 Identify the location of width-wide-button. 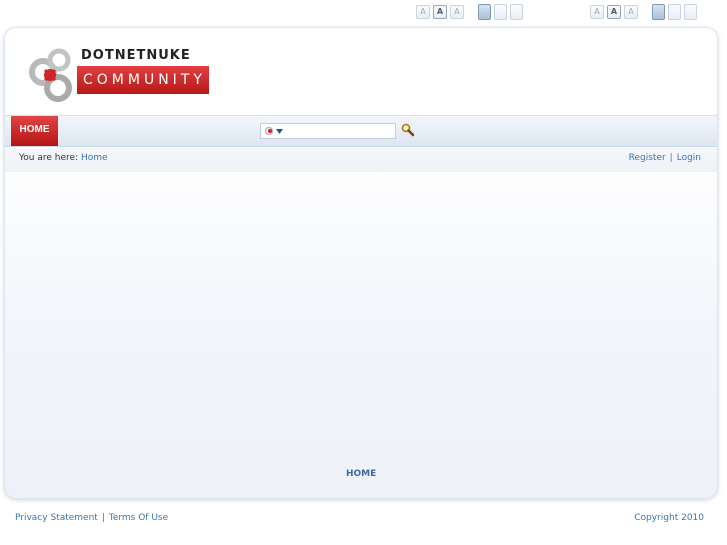
(516, 12).